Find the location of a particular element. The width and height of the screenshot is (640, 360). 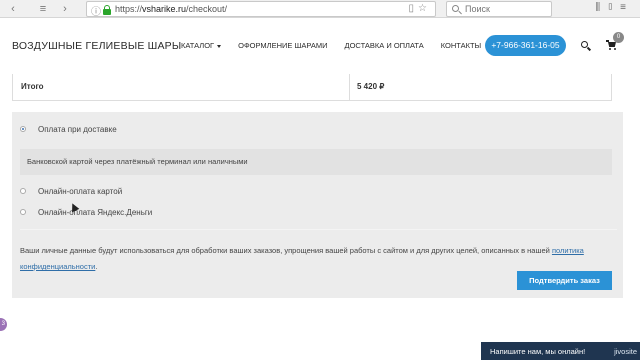

live-chat-widget: Напишите нам, мы онлайн! jivosite is located at coordinates (560, 351).